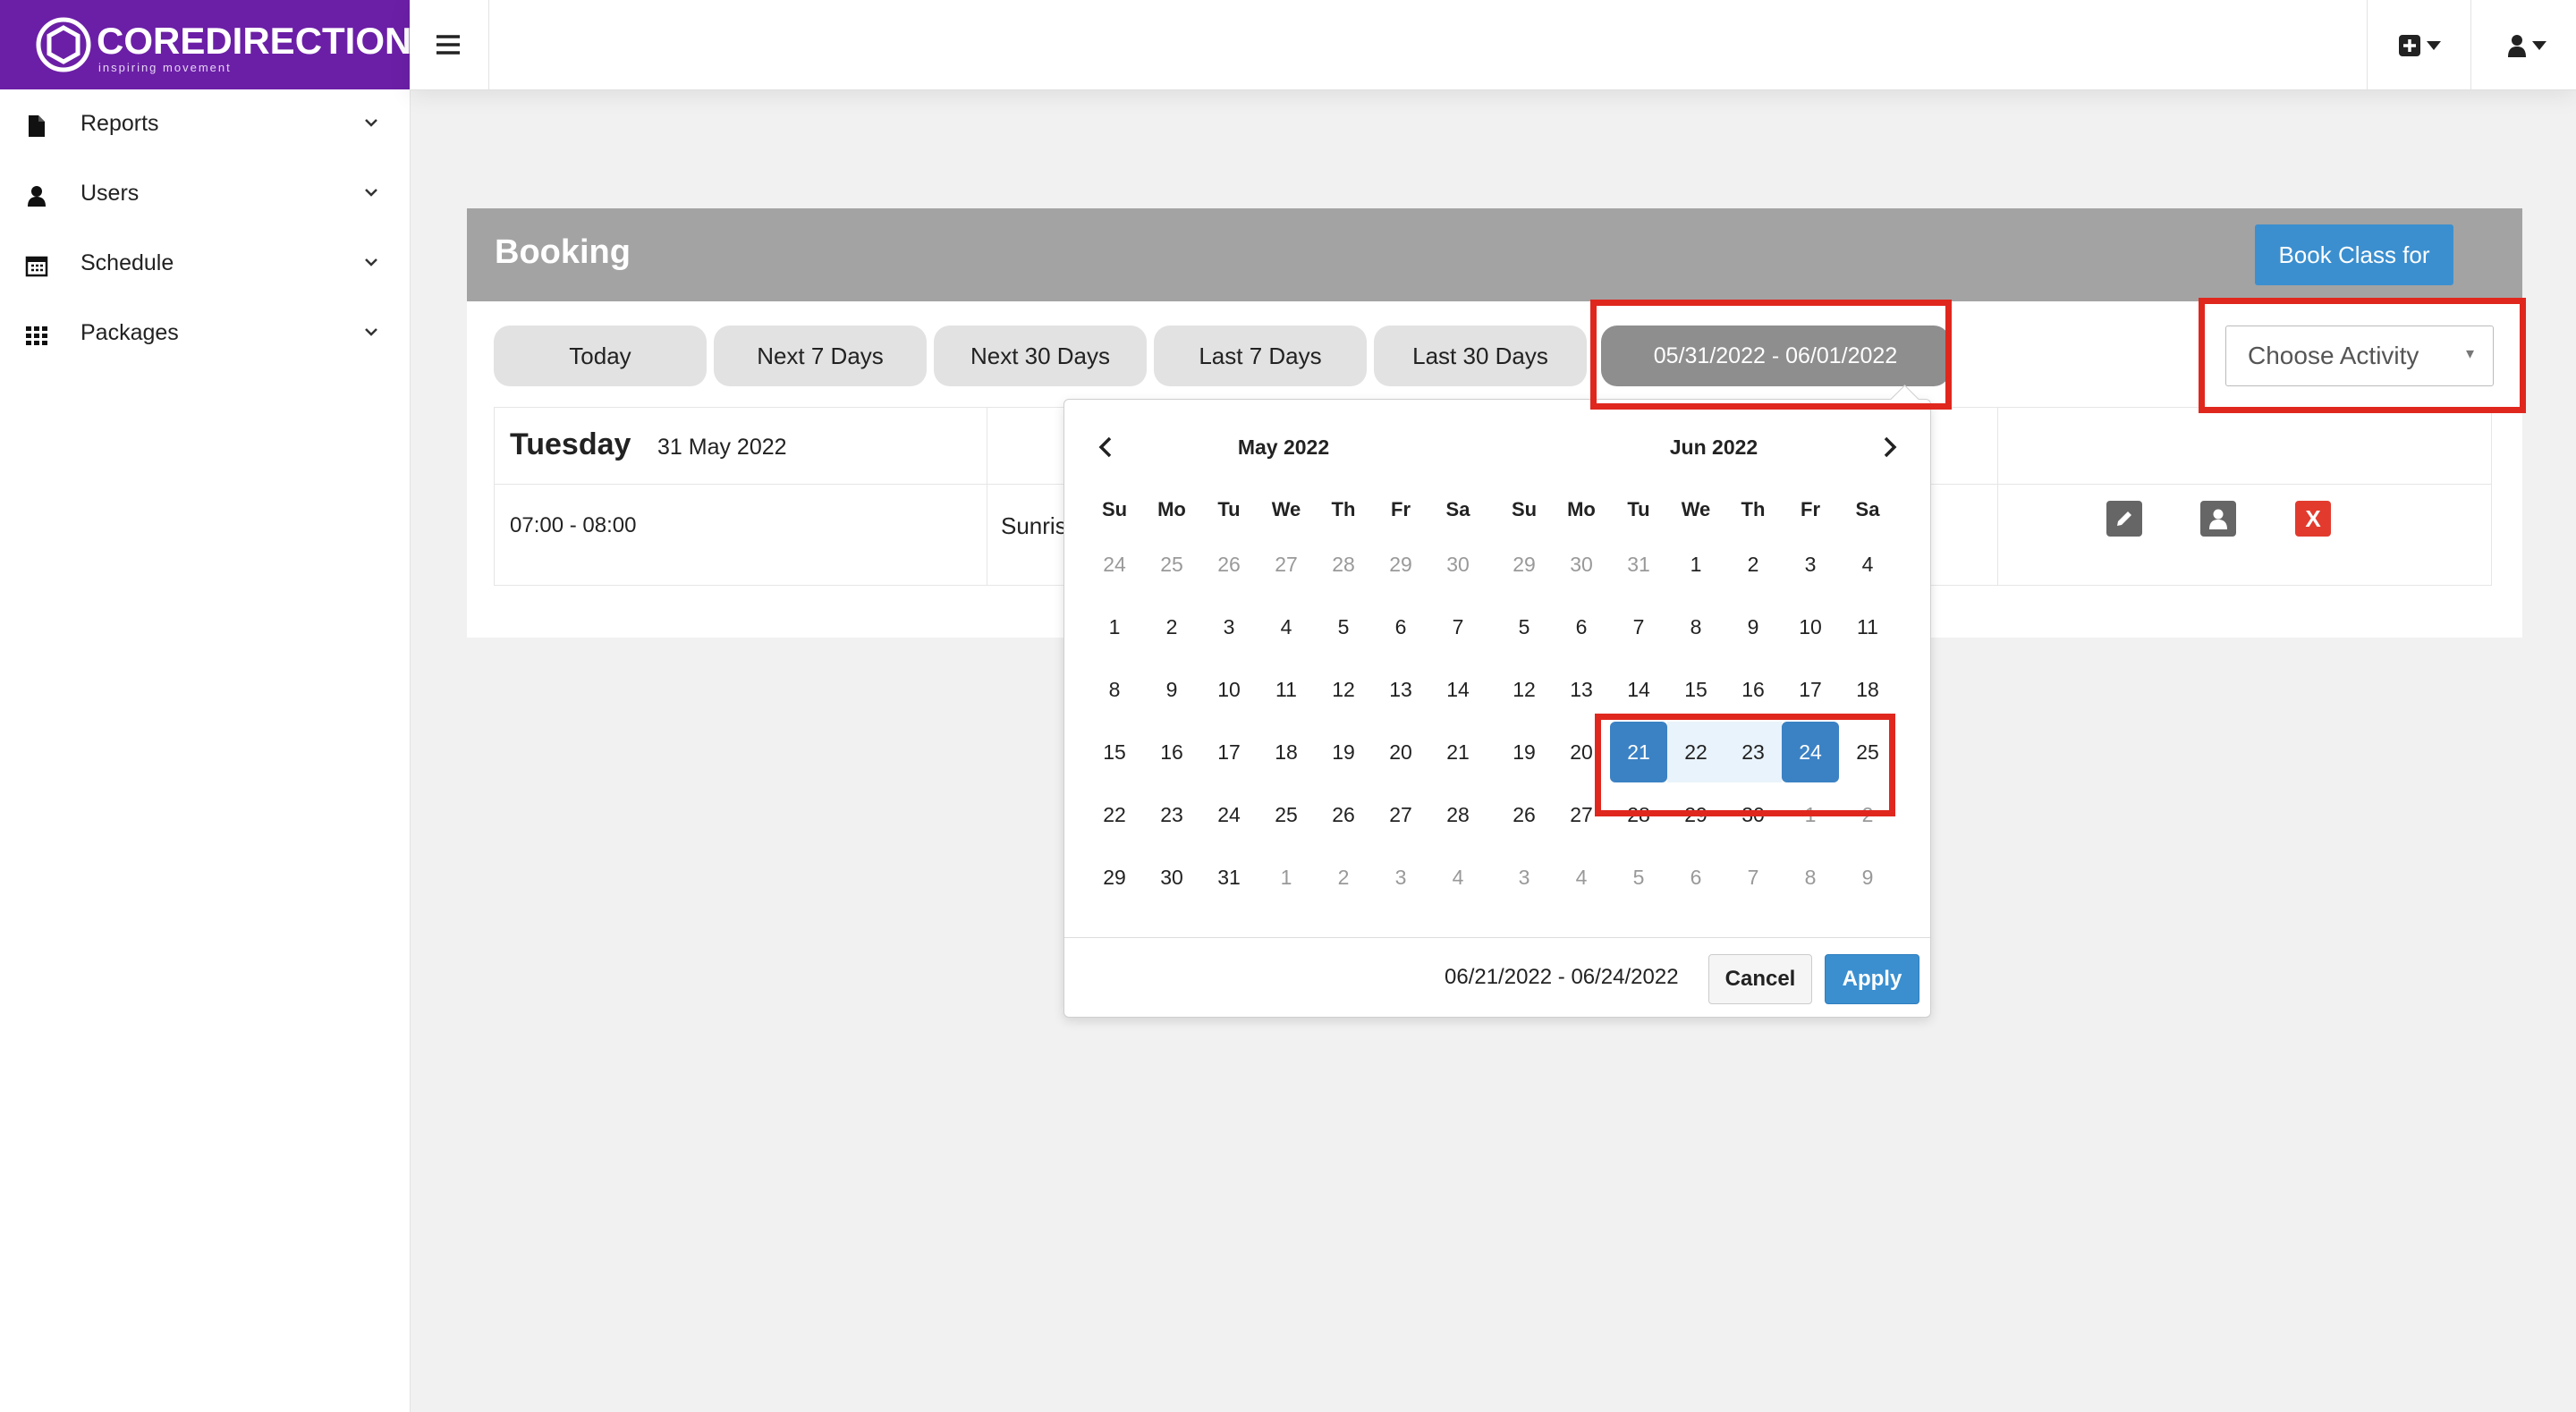 The width and height of the screenshot is (2576, 1412). What do you see at coordinates (1400, 752) in the screenshot?
I see `calendar-day: 20` at bounding box center [1400, 752].